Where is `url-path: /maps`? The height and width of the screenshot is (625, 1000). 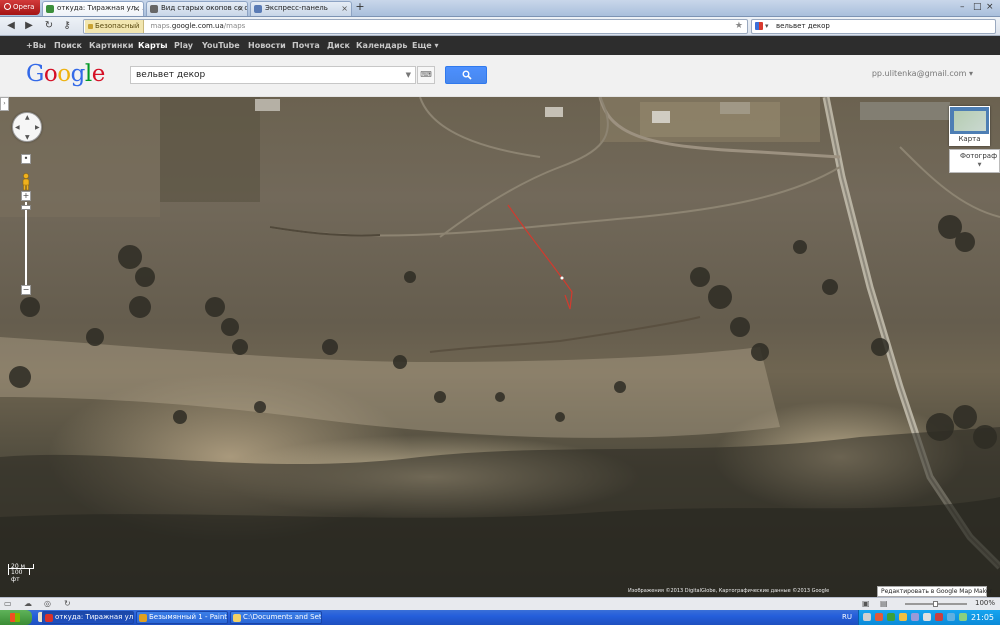 url-path: /maps is located at coordinates (234, 26).